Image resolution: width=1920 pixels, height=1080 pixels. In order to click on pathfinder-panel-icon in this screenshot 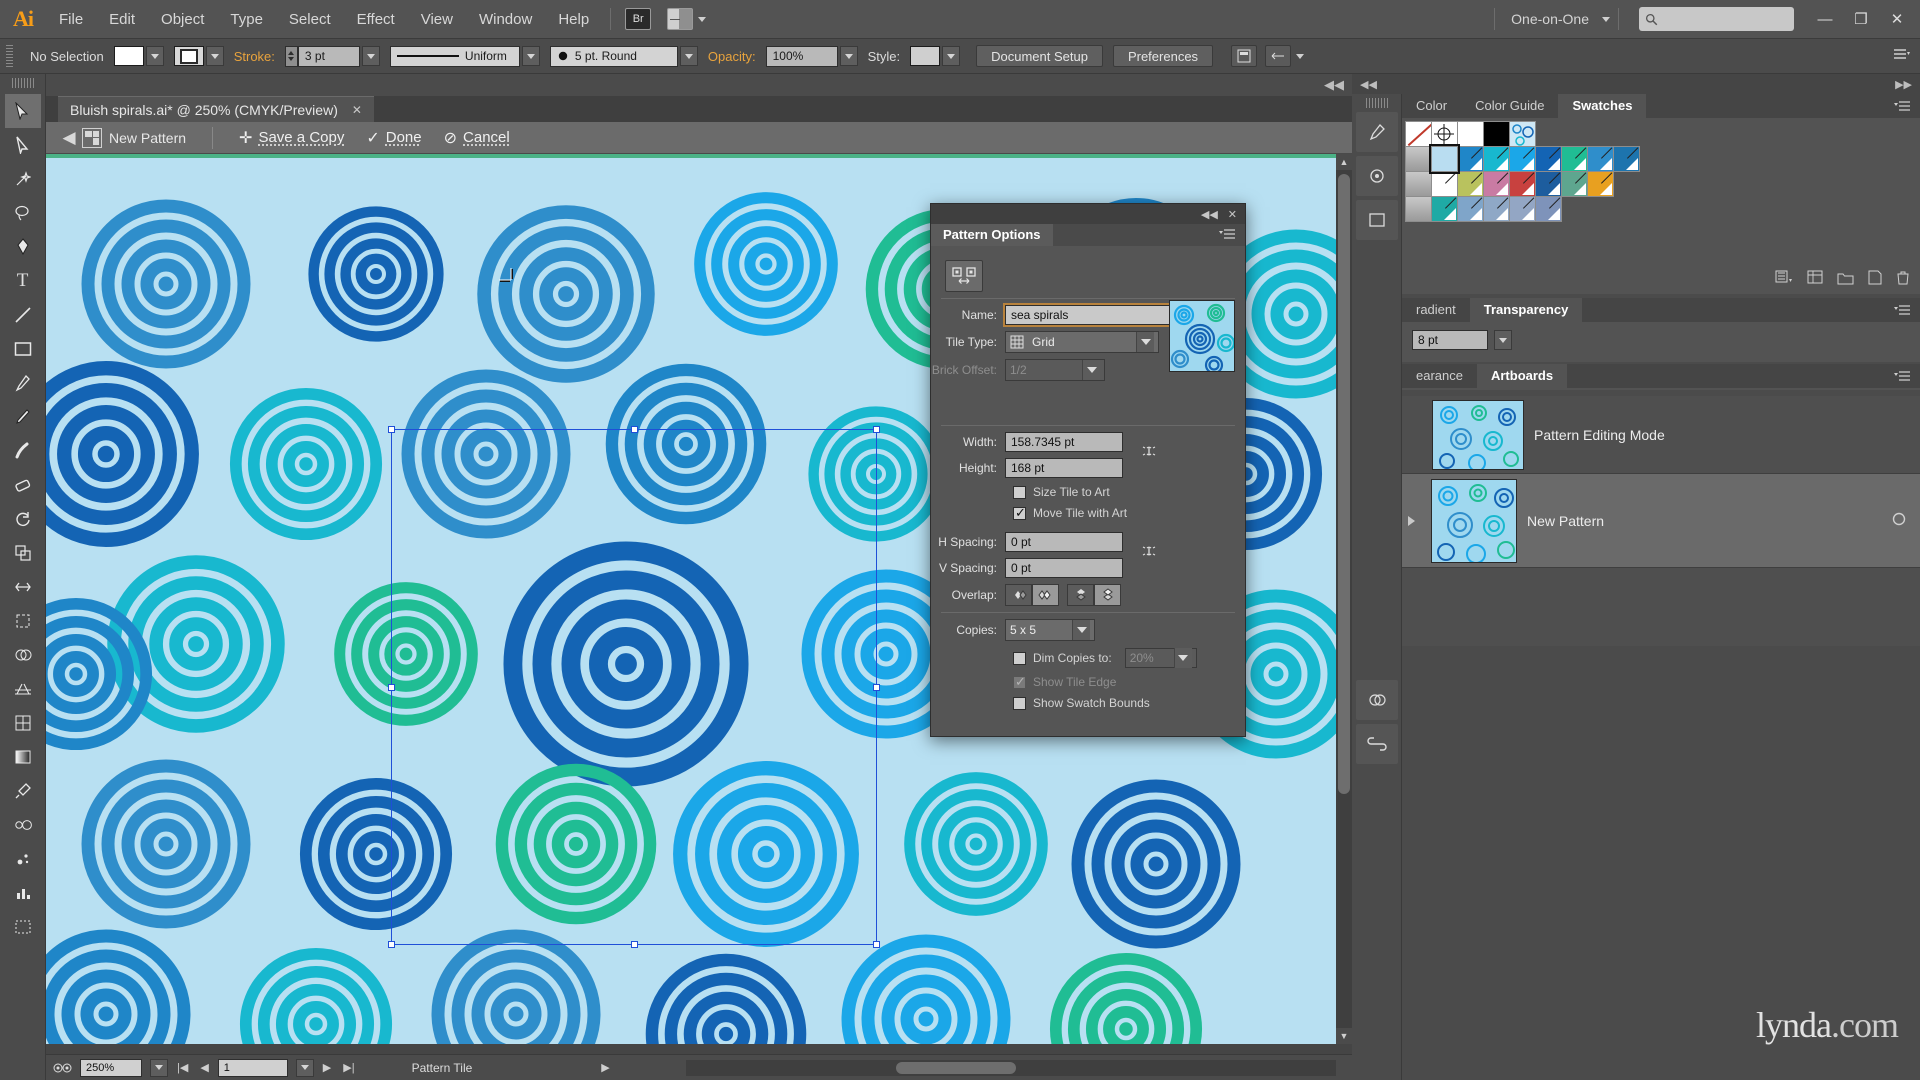, I will do `click(1376, 700)`.